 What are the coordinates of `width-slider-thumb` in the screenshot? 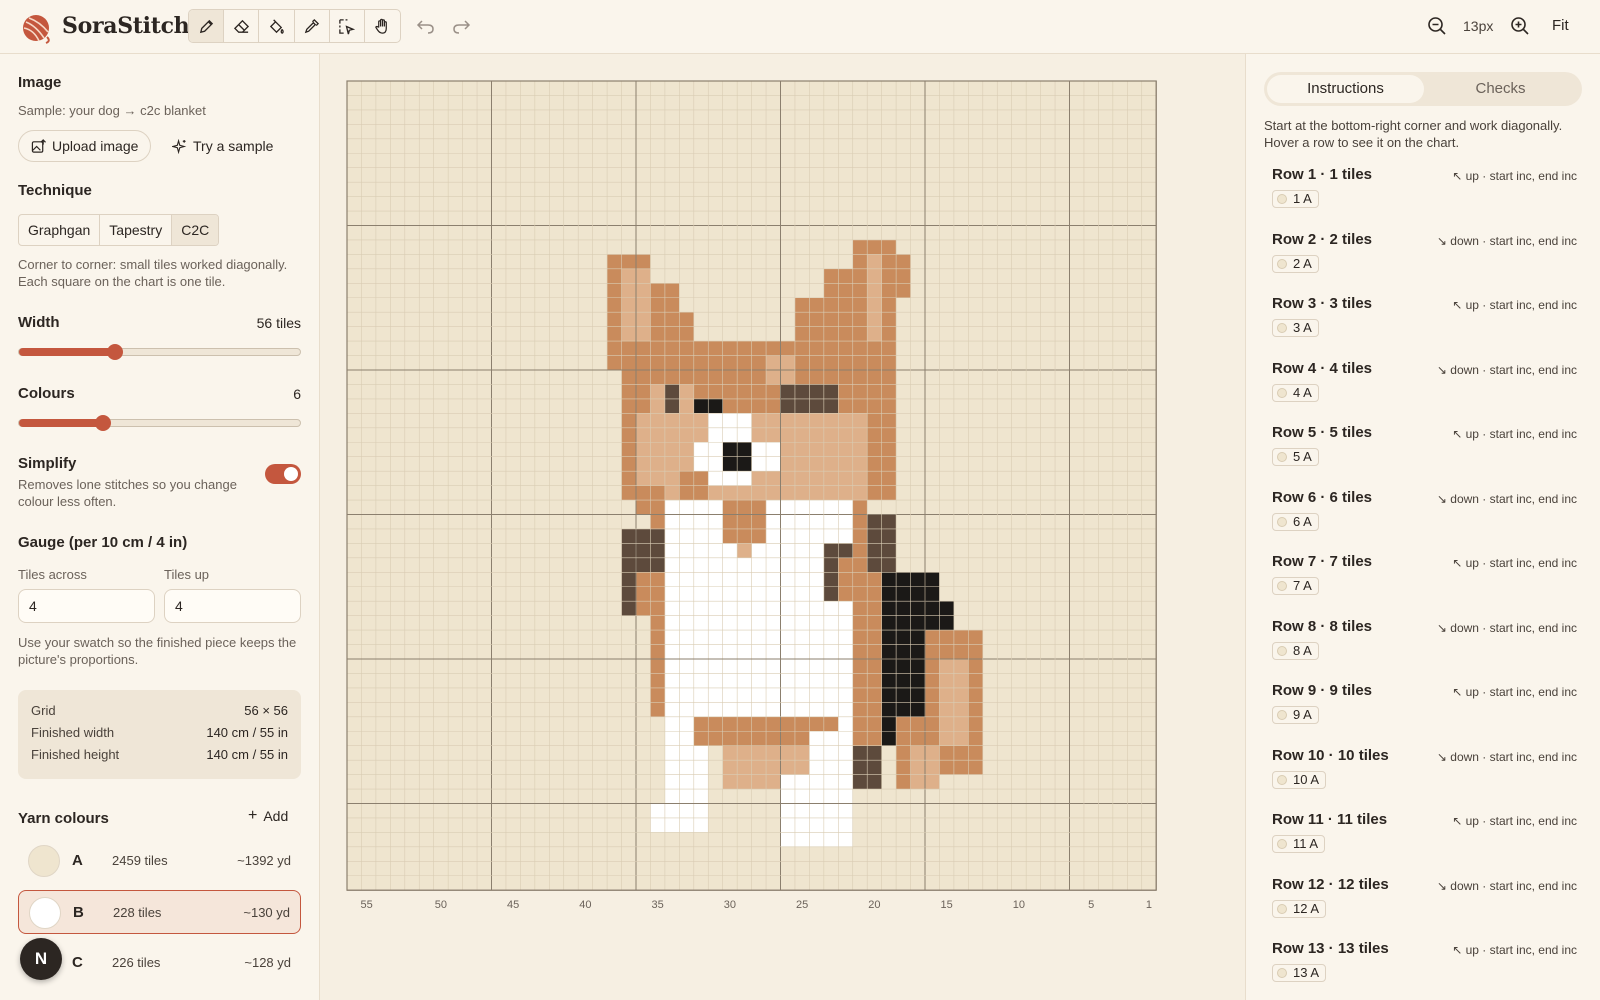 It's located at (114, 352).